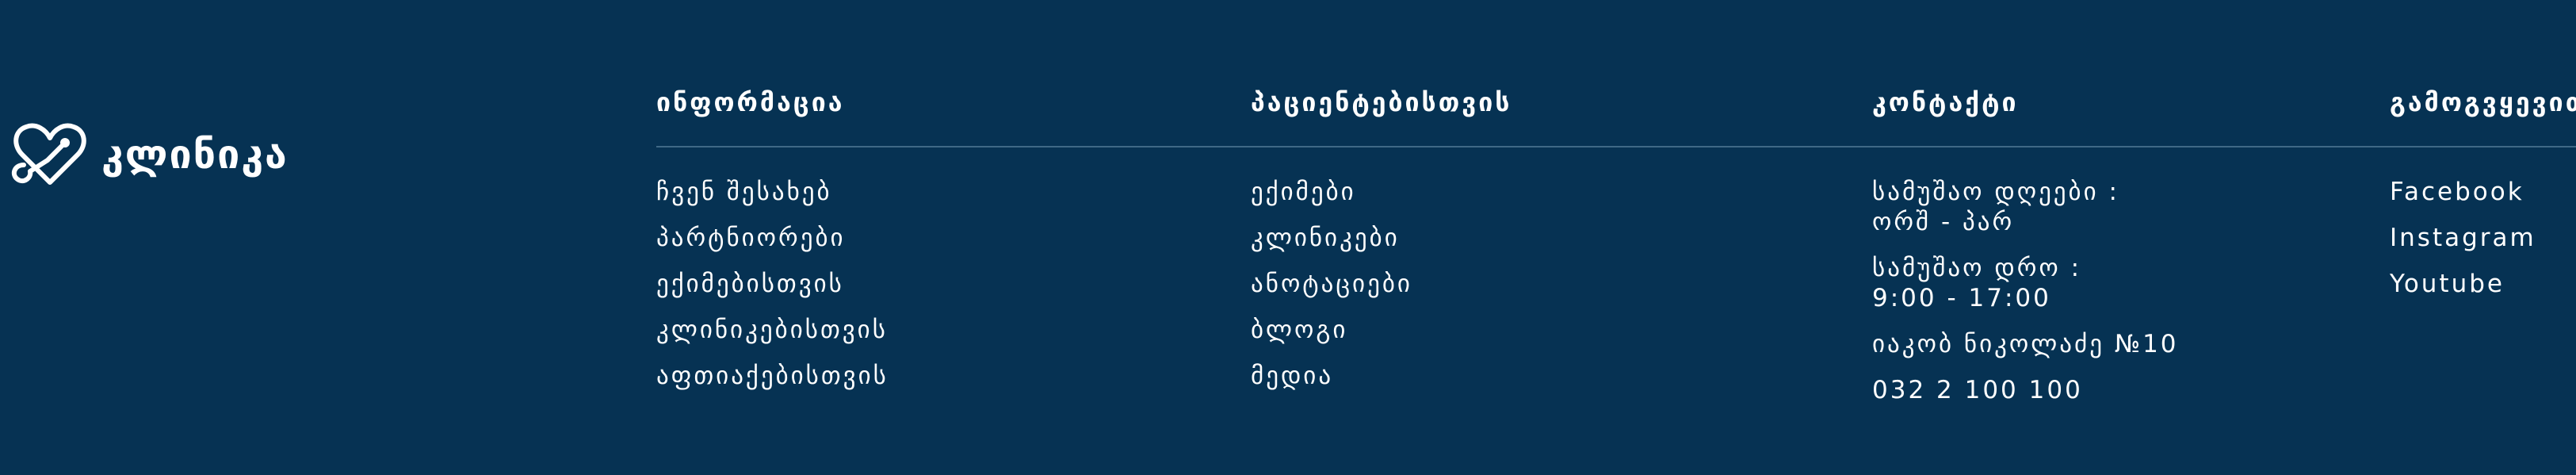 The width and height of the screenshot is (2576, 475). I want to click on footer-link-annotations: ანოტაციები, so click(1331, 284).